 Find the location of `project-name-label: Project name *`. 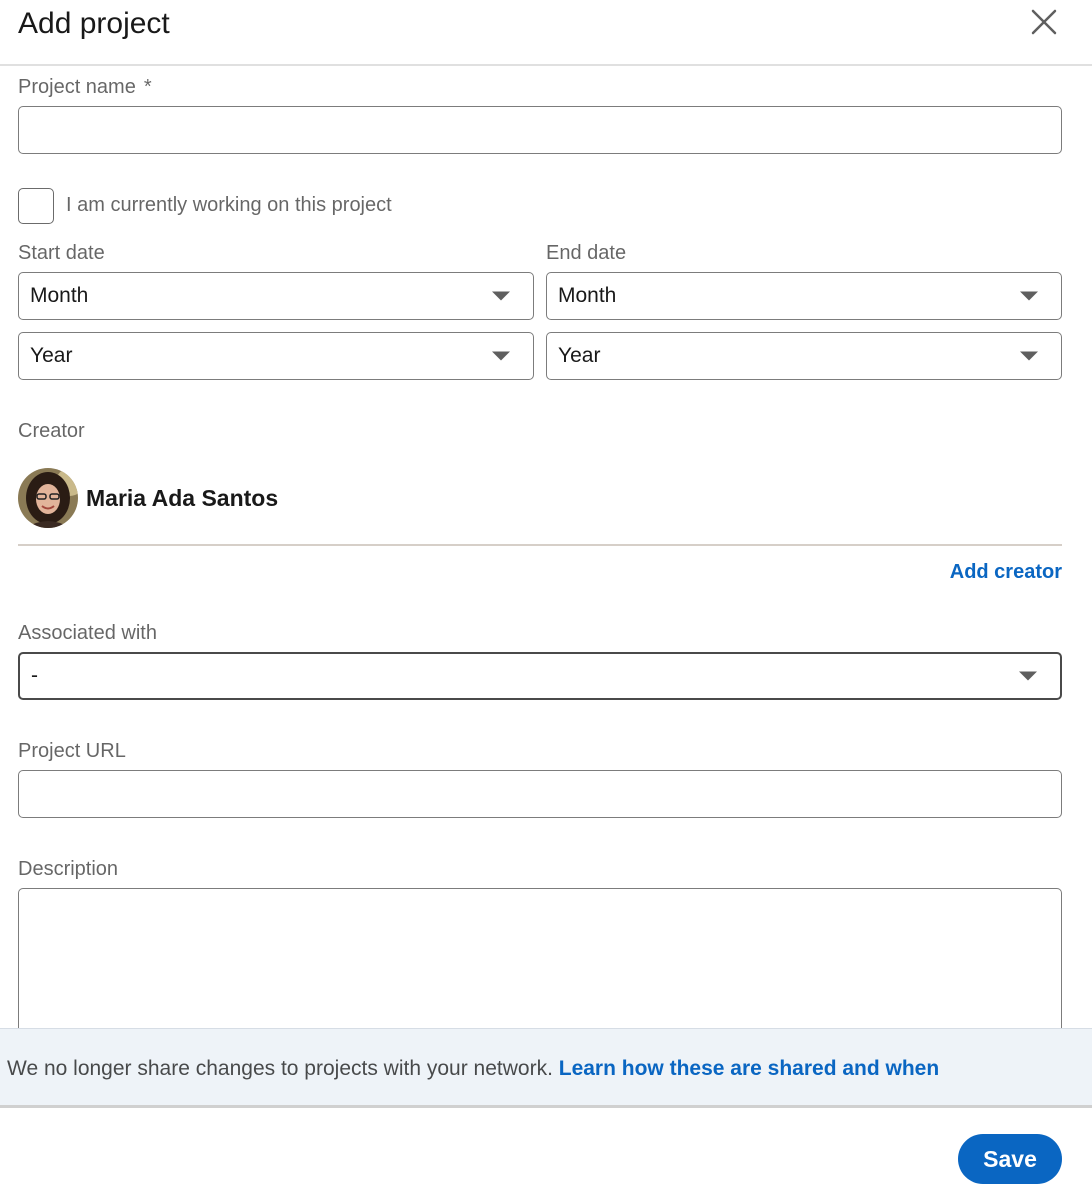

project-name-label: Project name * is located at coordinates (85, 87).